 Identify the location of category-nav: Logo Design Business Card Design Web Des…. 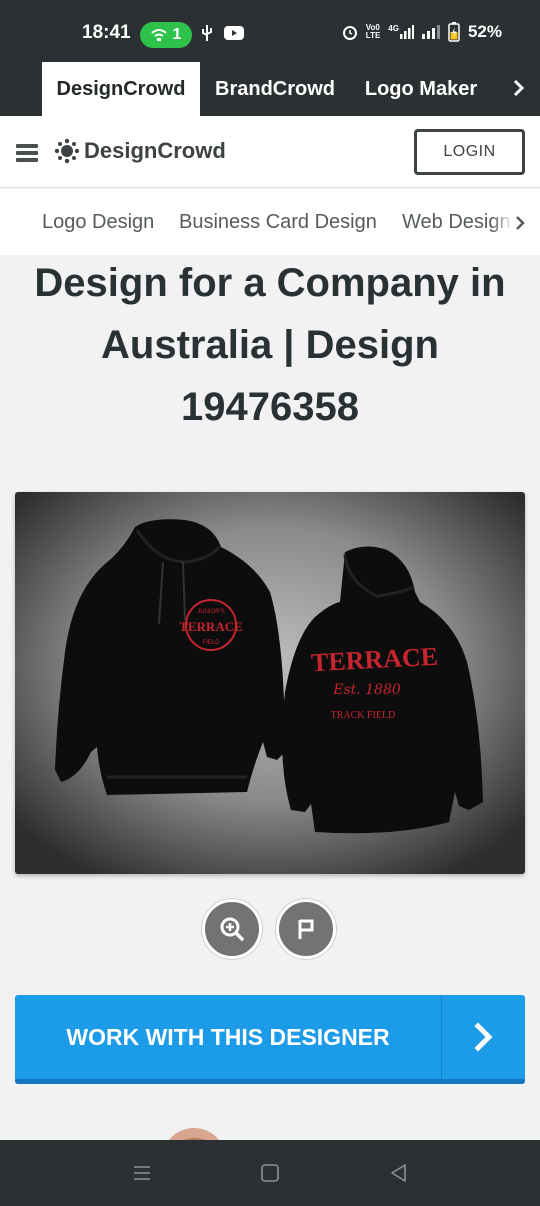
(270, 222).